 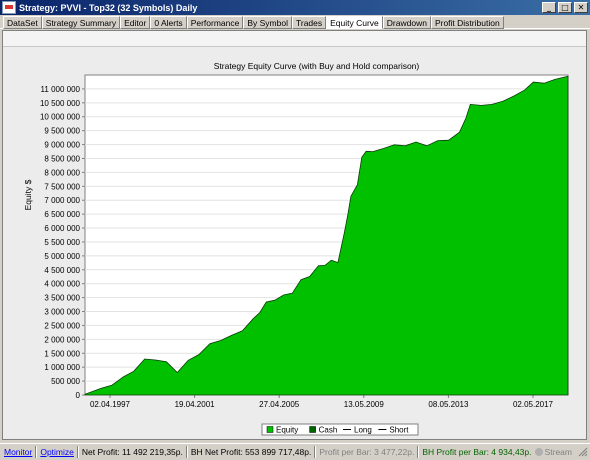 I want to click on stream-toggle: Stream, so click(x=553, y=452).